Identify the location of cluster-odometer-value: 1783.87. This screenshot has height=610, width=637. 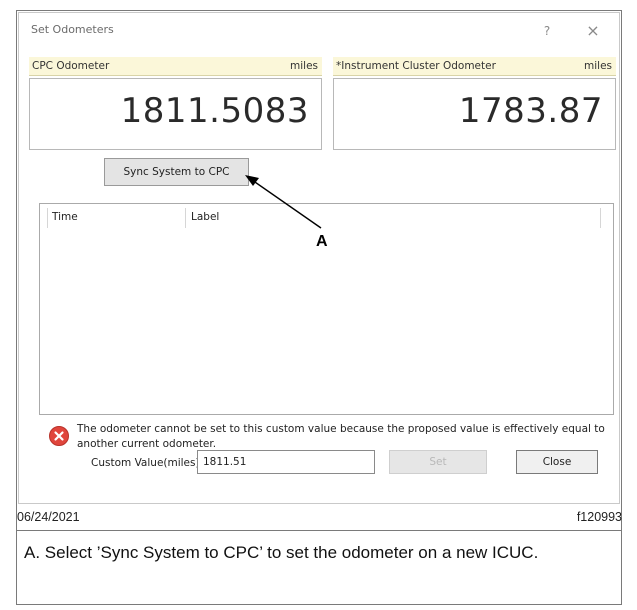
(530, 111).